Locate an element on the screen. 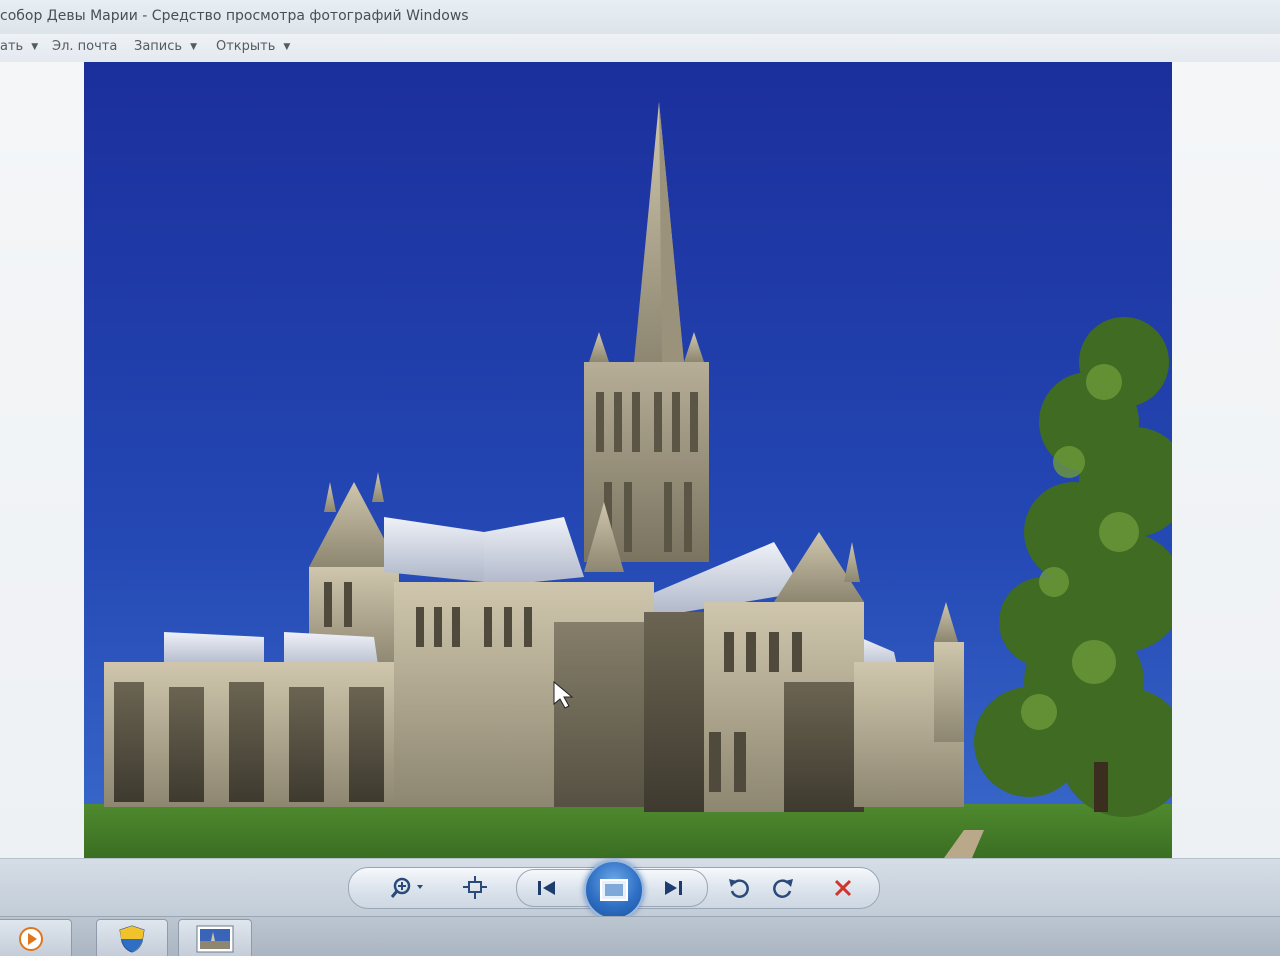 This screenshot has width=1280, height=956. photo-thumbnail-icon is located at coordinates (215, 939).